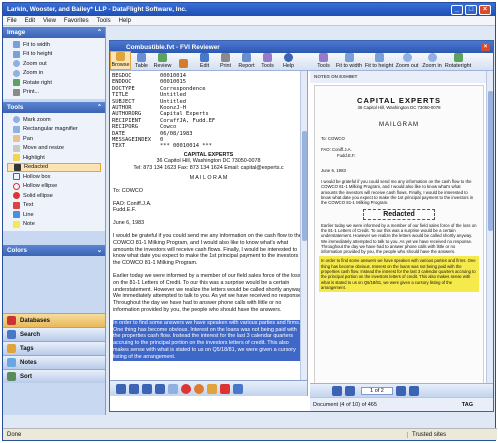 This screenshot has height=443, width=498. What do you see at coordinates (54, 320) in the screenshot?
I see `nav-databases: Databases` at bounding box center [54, 320].